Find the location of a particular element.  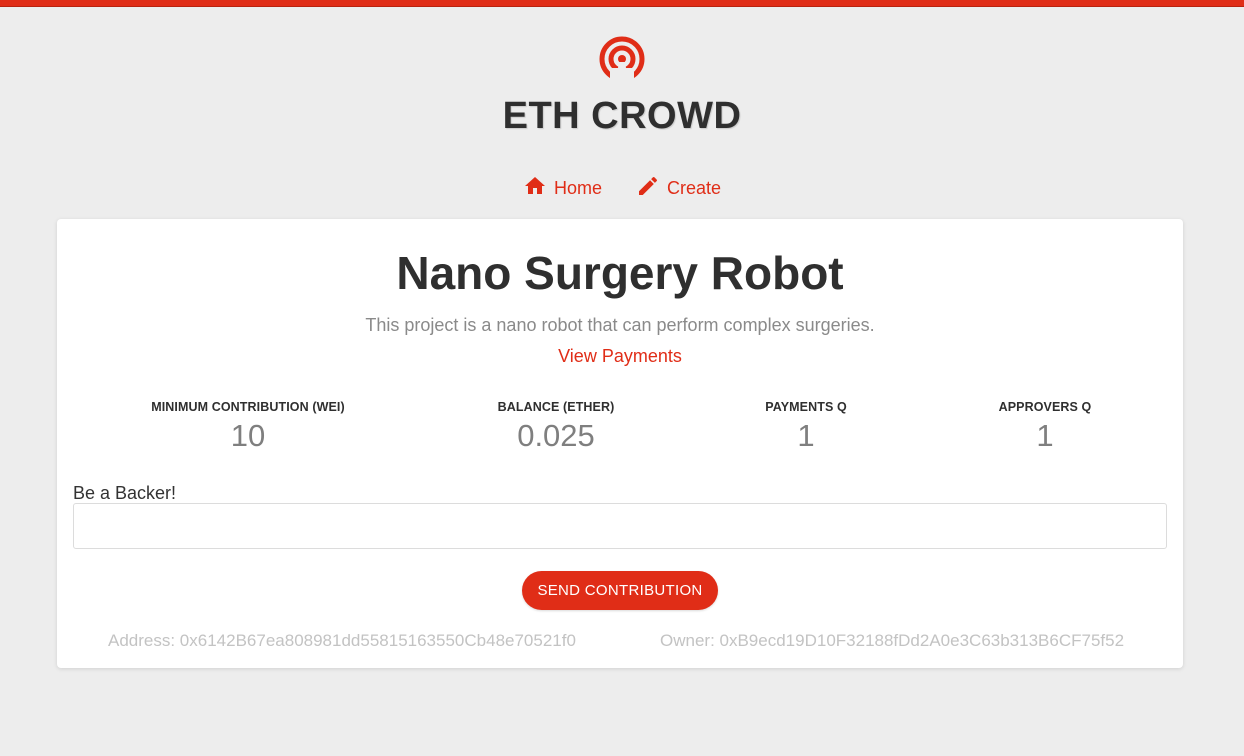

send-contribution-button: SEND CONTRIBUTION is located at coordinates (620, 590).